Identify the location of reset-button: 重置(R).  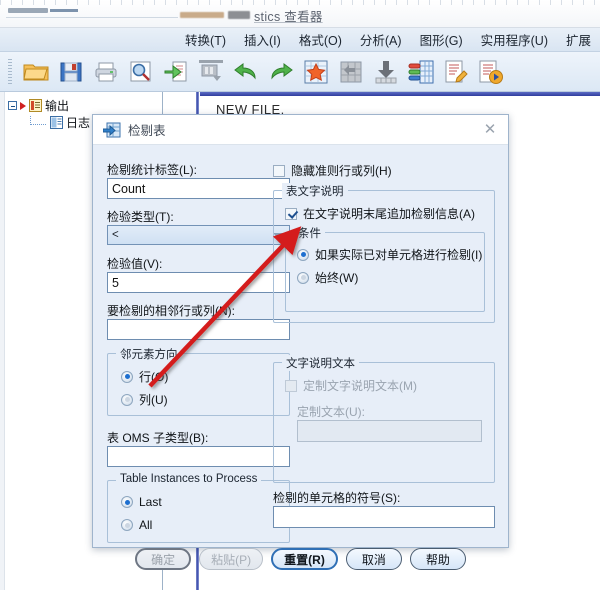
(304, 559).